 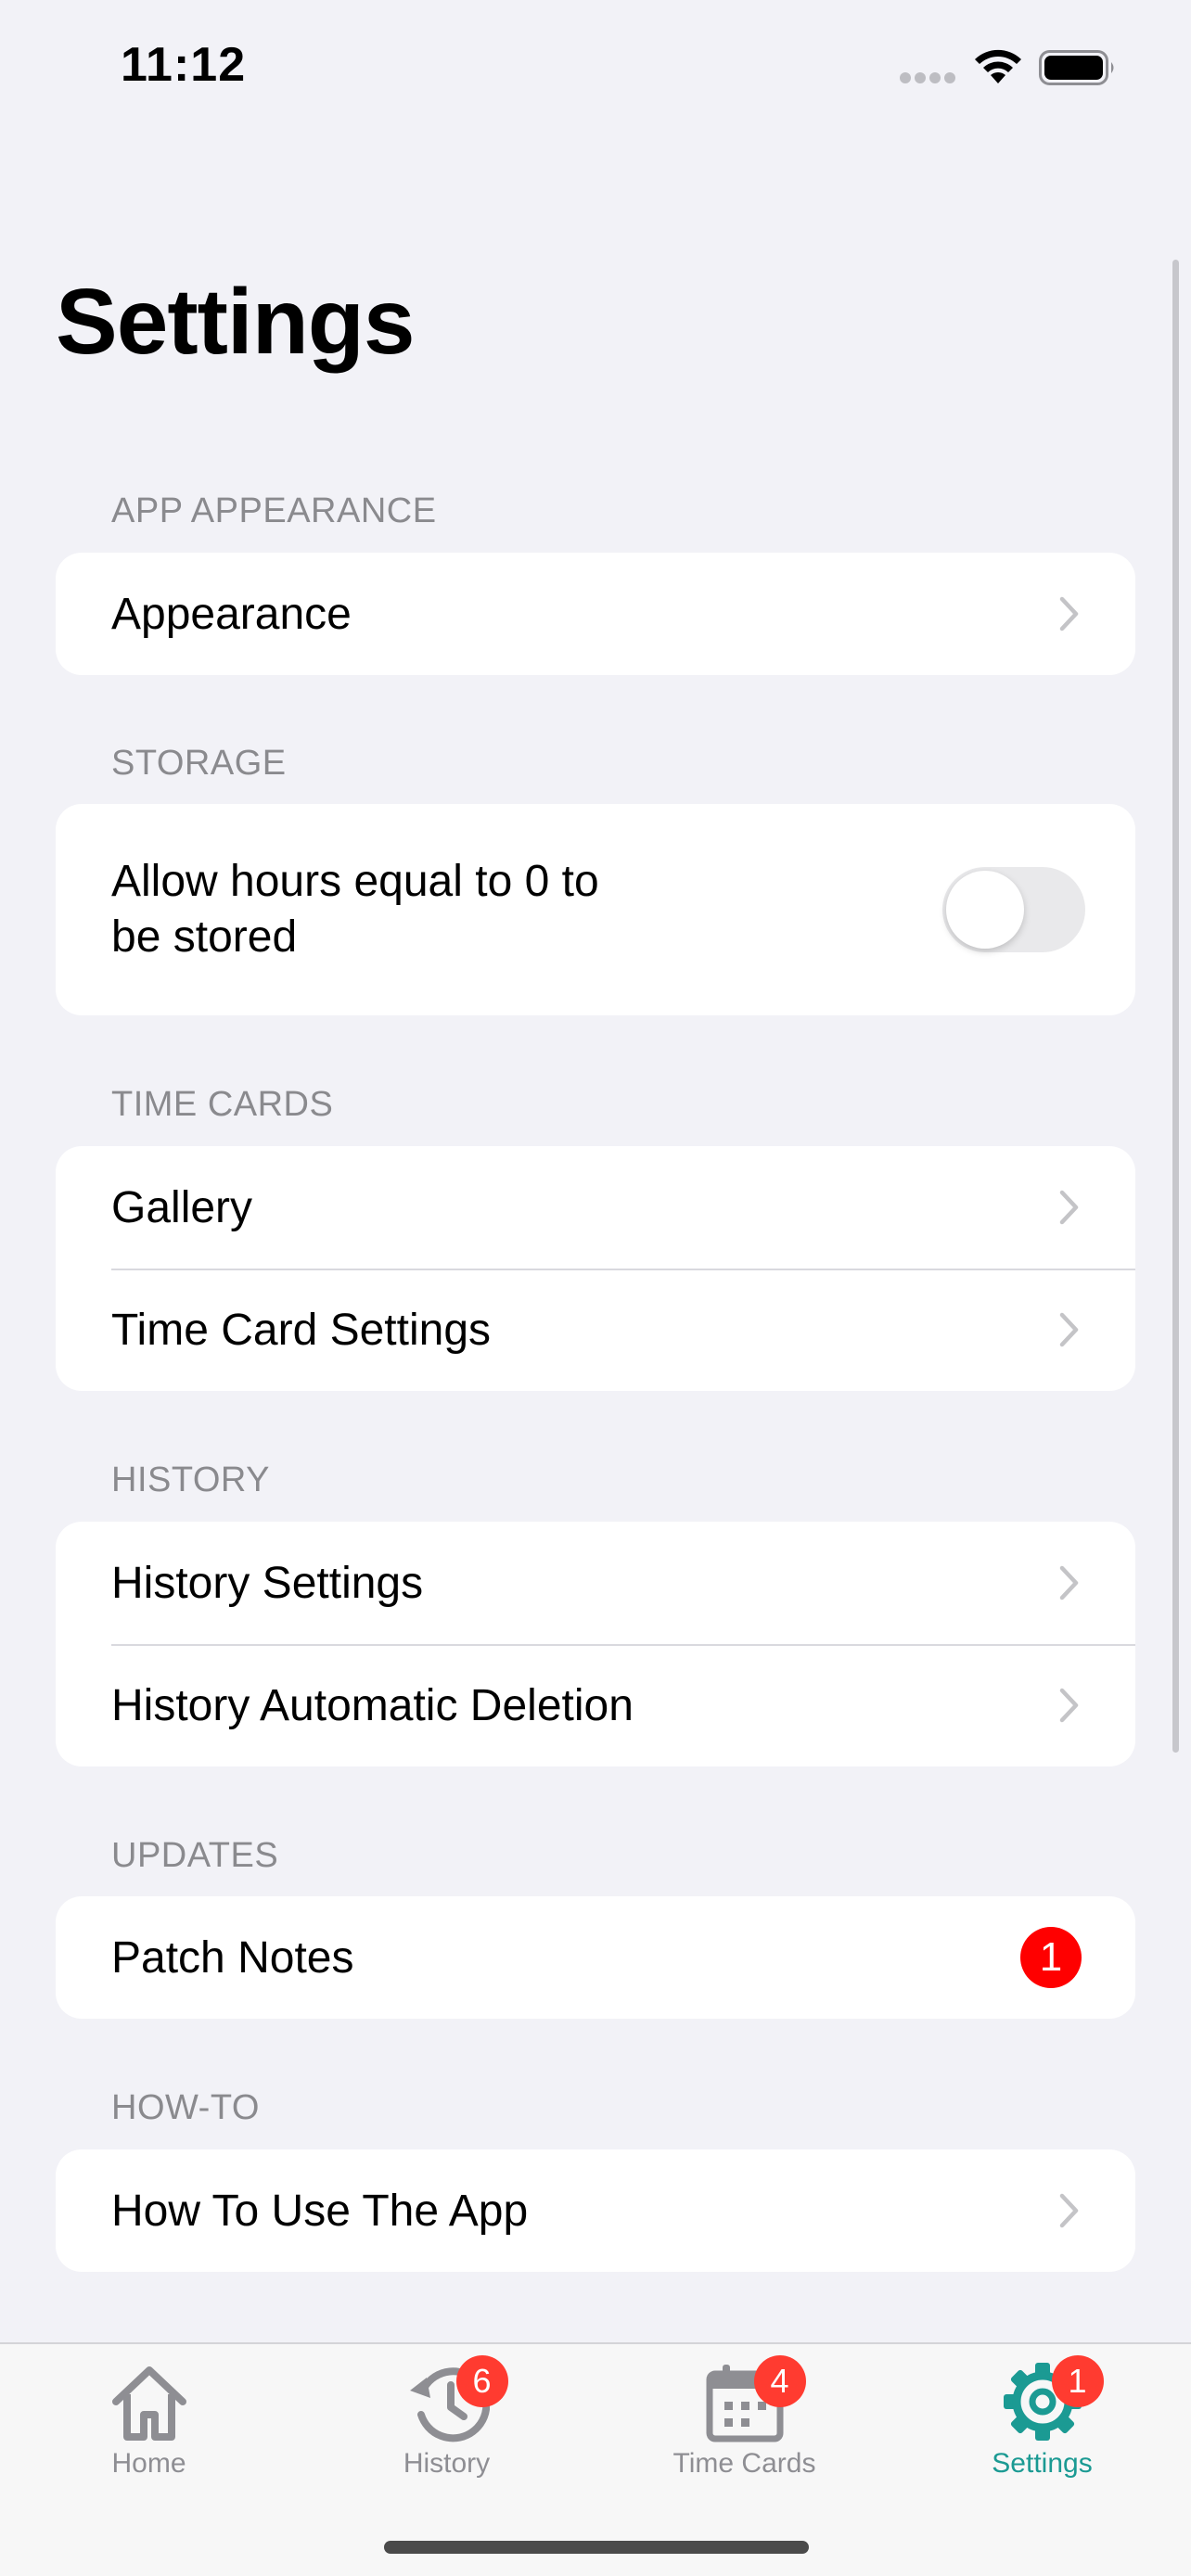 I want to click on gallery-row: Gallery, so click(x=595, y=1207).